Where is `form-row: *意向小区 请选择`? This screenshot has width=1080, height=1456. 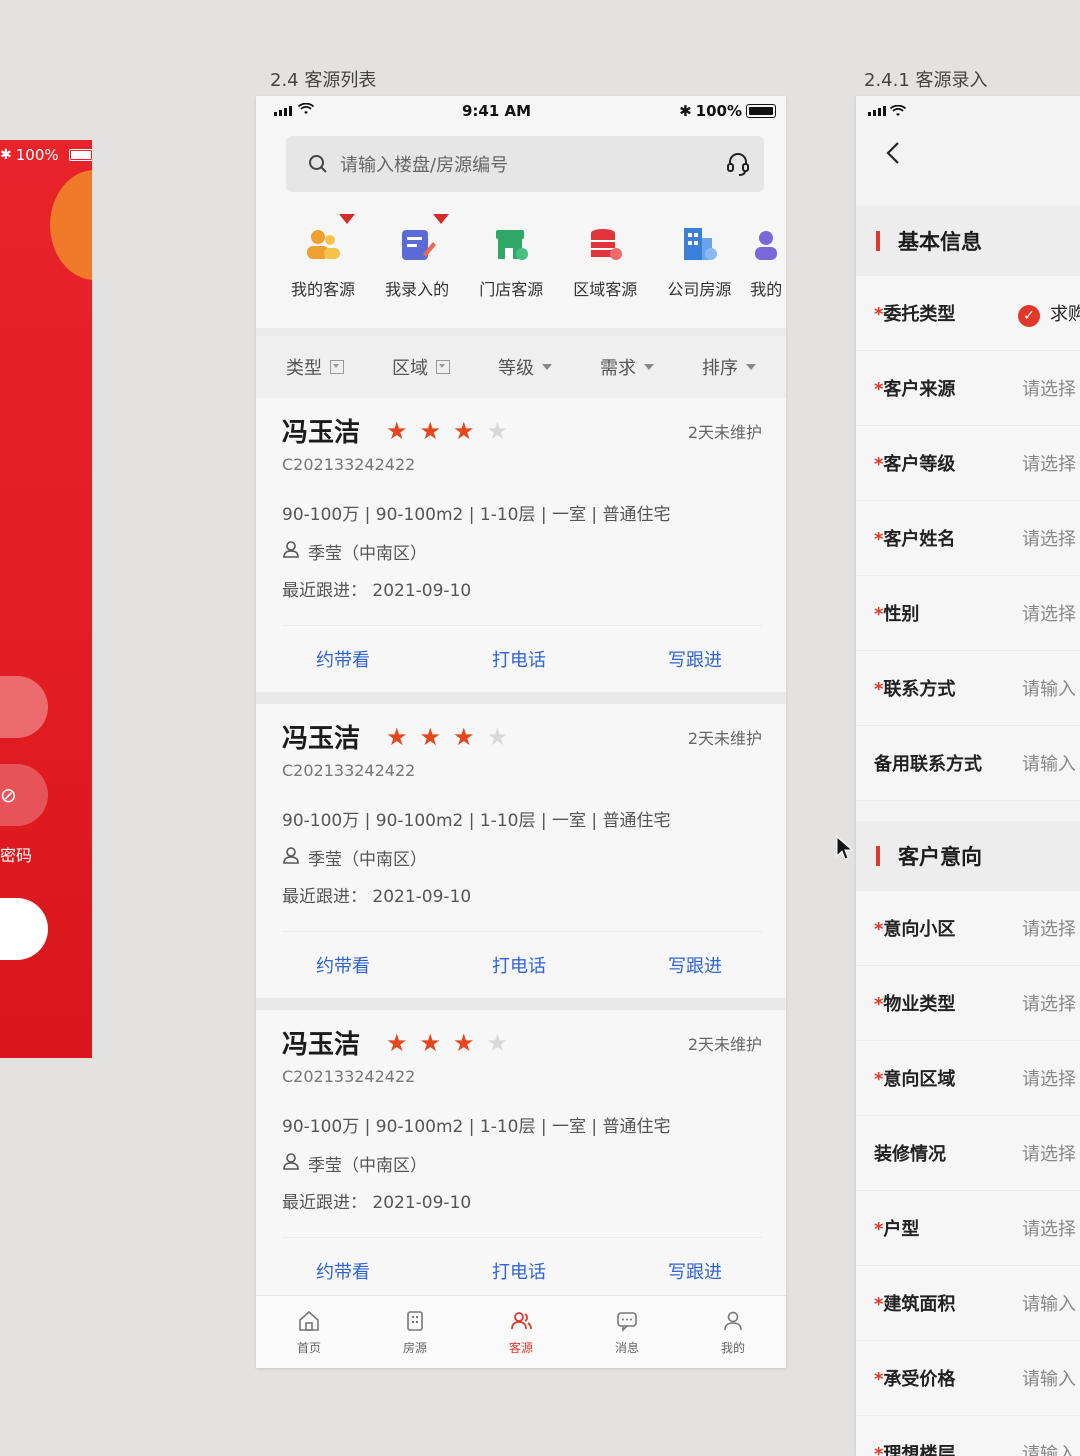
form-row: *意向小区 请选择 is located at coordinates (968, 928).